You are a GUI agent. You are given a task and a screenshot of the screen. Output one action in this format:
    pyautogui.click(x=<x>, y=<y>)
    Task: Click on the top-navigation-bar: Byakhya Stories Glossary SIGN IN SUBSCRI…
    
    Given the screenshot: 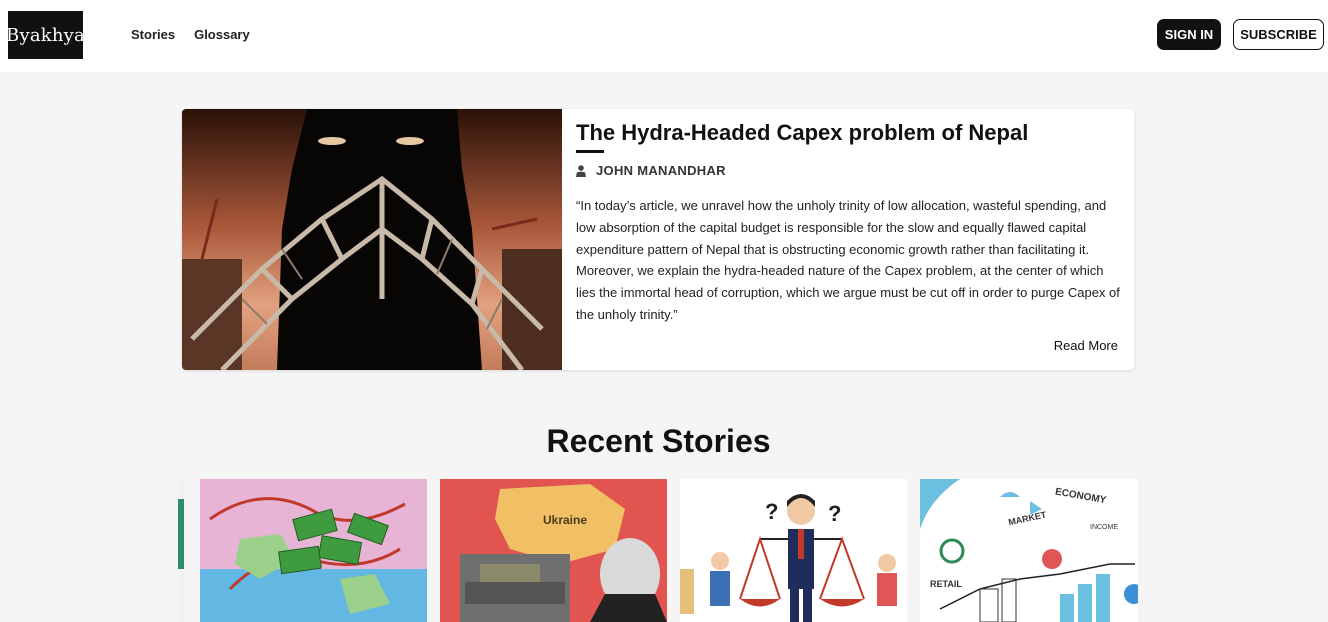 What is the action you would take?
    pyautogui.click(x=664, y=36)
    